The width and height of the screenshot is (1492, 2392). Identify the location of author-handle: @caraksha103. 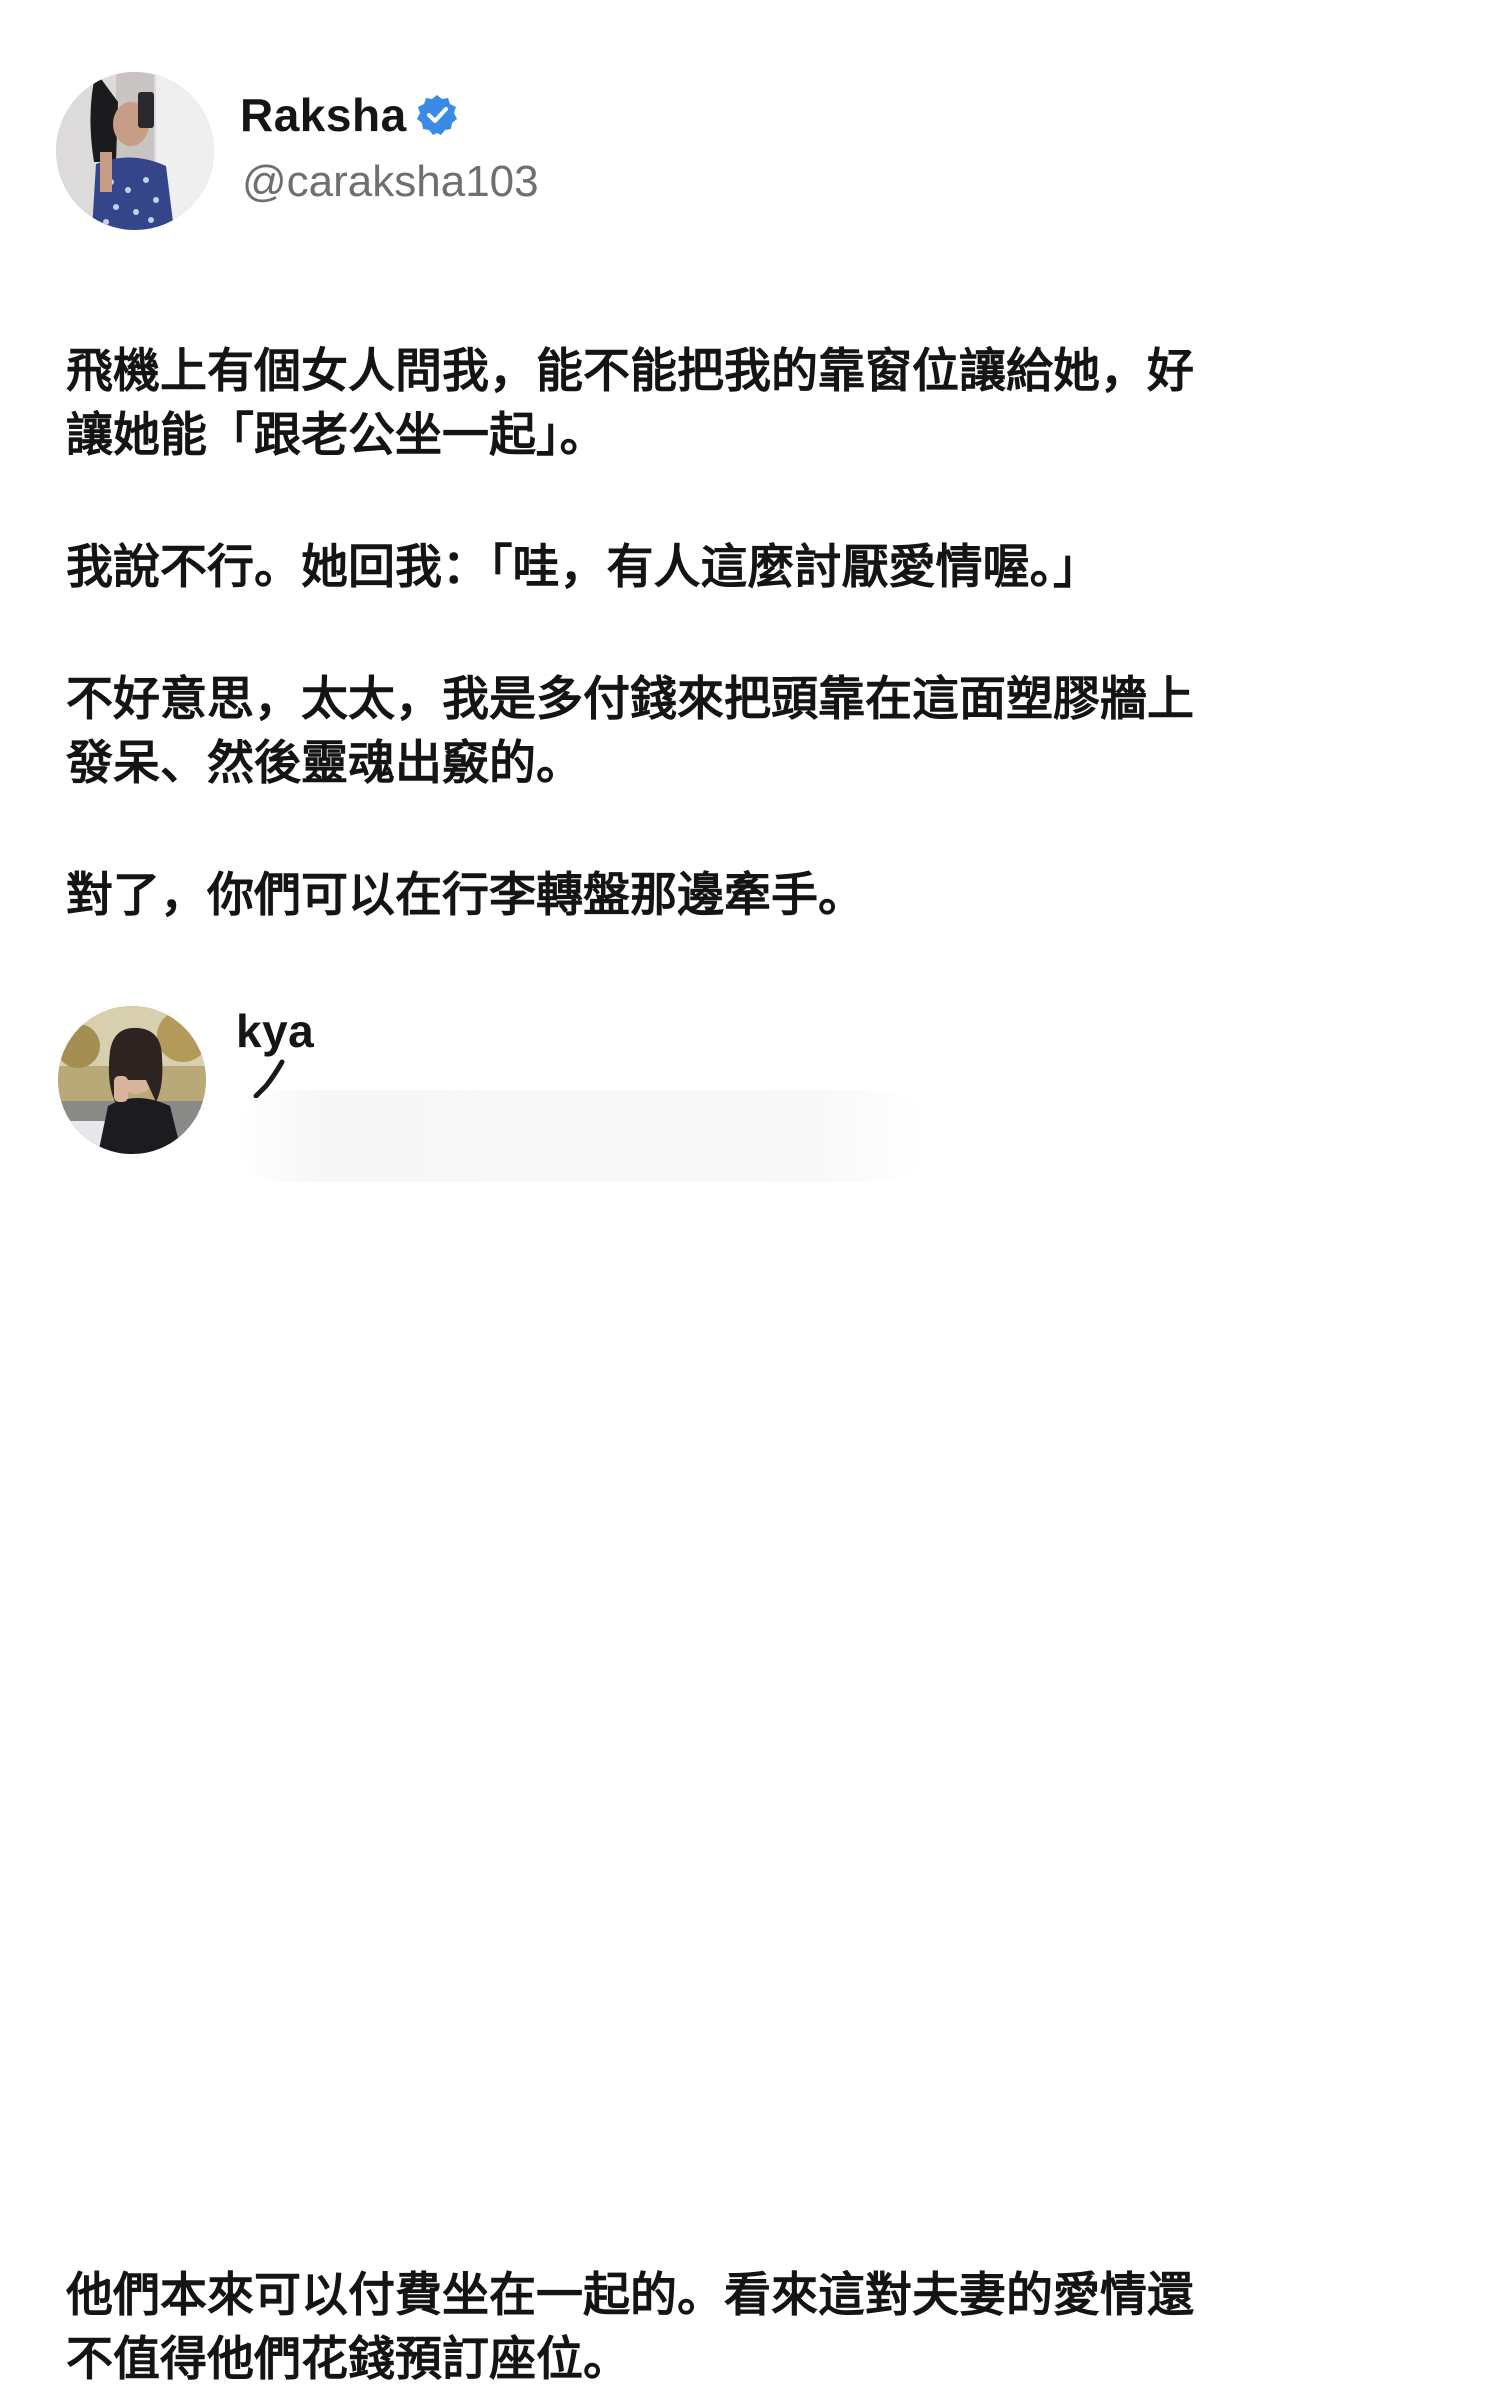
(390, 182).